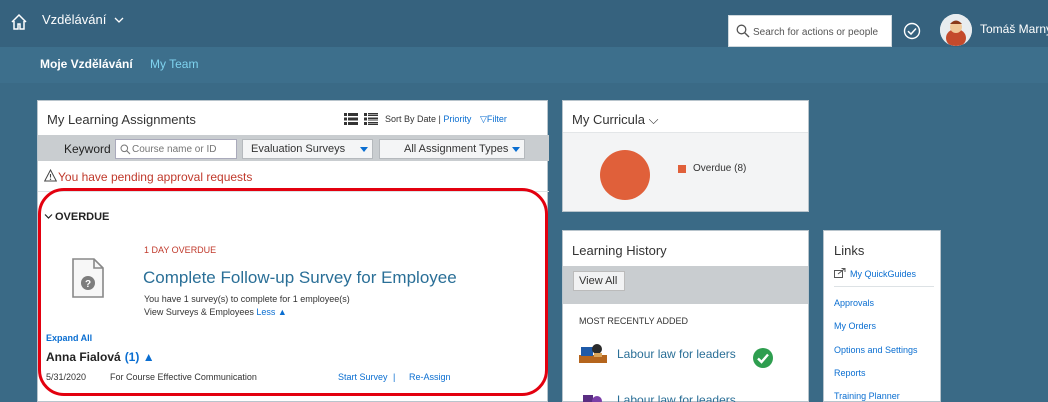 Image resolution: width=1048 pixels, height=402 pixels. What do you see at coordinates (457, 119) in the screenshot?
I see `sort-priority-link: Priority` at bounding box center [457, 119].